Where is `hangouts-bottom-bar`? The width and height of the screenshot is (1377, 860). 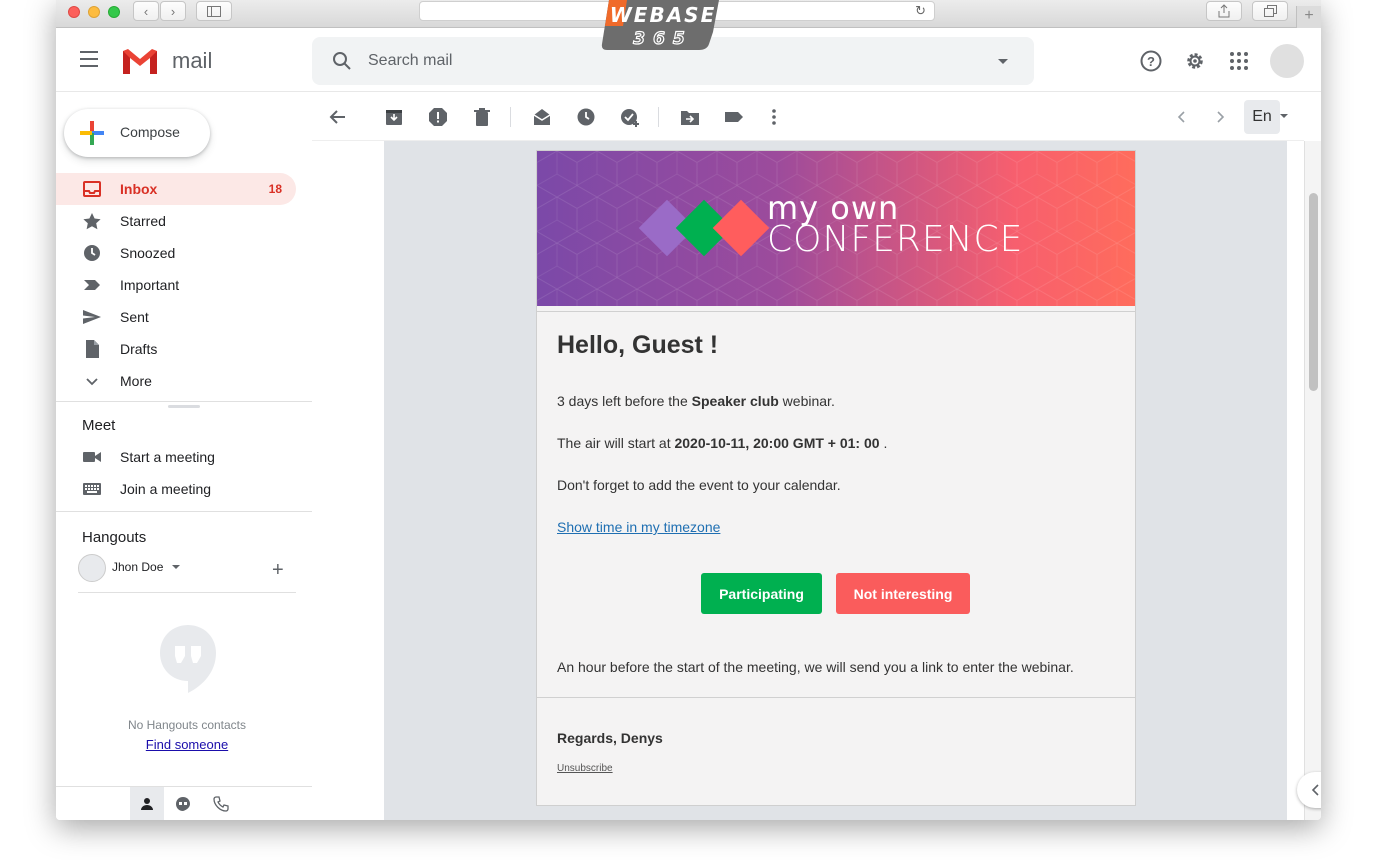 hangouts-bottom-bar is located at coordinates (184, 803).